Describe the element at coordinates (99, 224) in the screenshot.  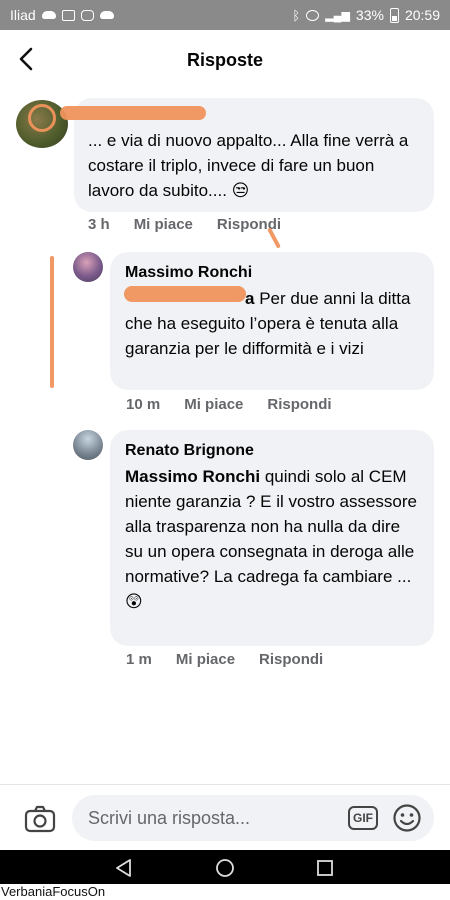
I see `comment-time: 3 h` at that location.